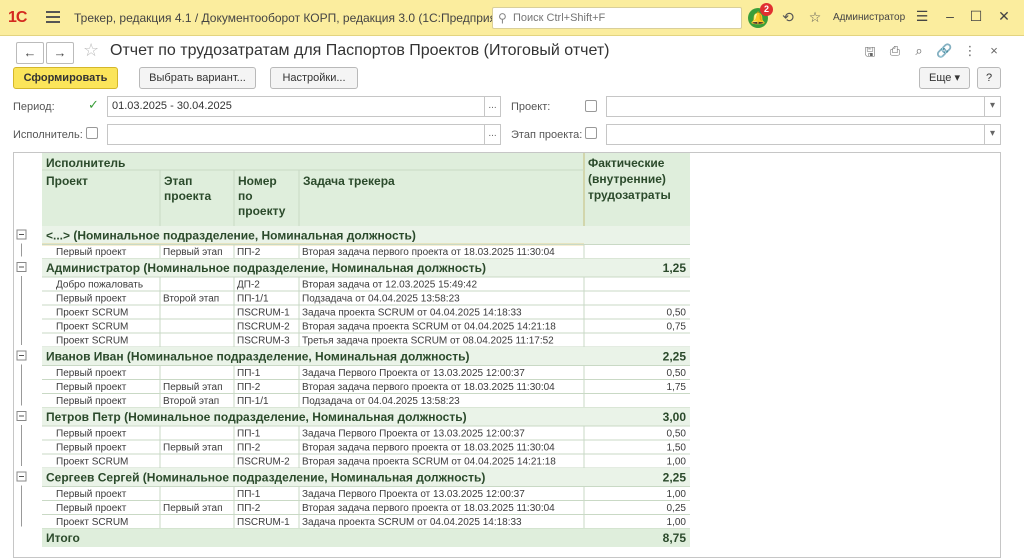 The width and height of the screenshot is (1024, 558). I want to click on link-icon: 🔗, so click(944, 51).